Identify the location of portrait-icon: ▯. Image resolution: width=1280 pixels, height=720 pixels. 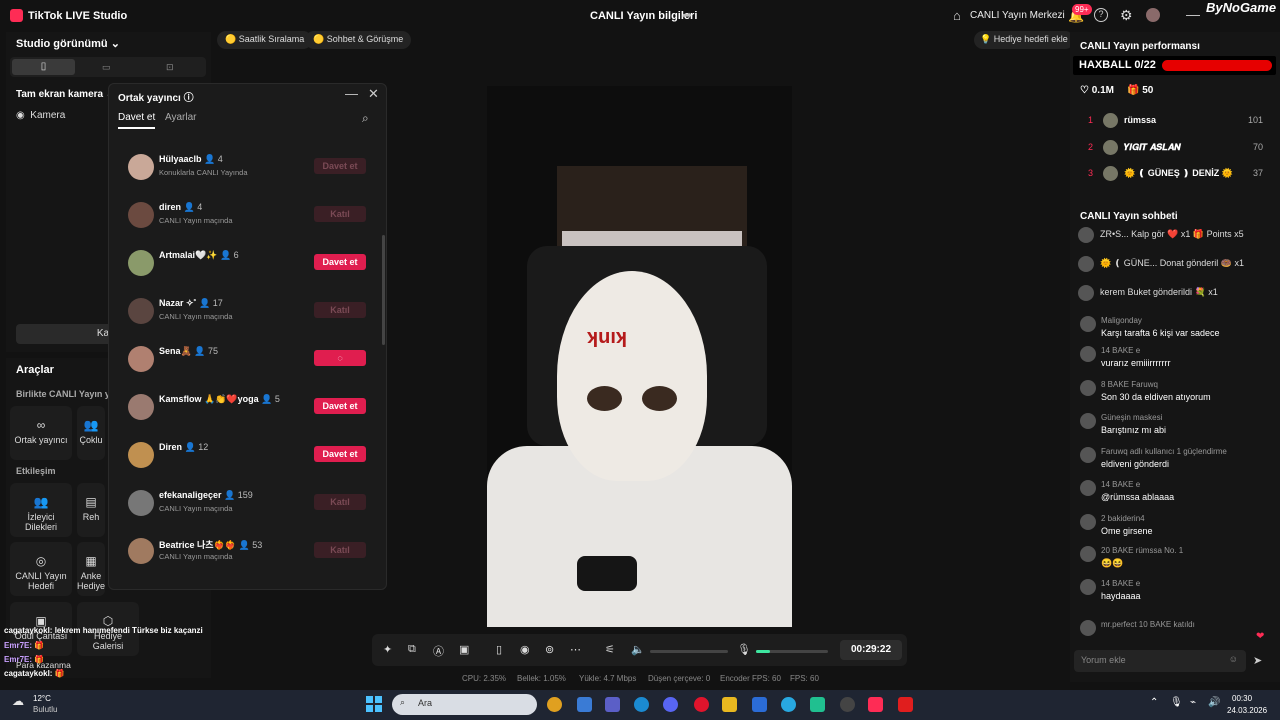
(43, 67).